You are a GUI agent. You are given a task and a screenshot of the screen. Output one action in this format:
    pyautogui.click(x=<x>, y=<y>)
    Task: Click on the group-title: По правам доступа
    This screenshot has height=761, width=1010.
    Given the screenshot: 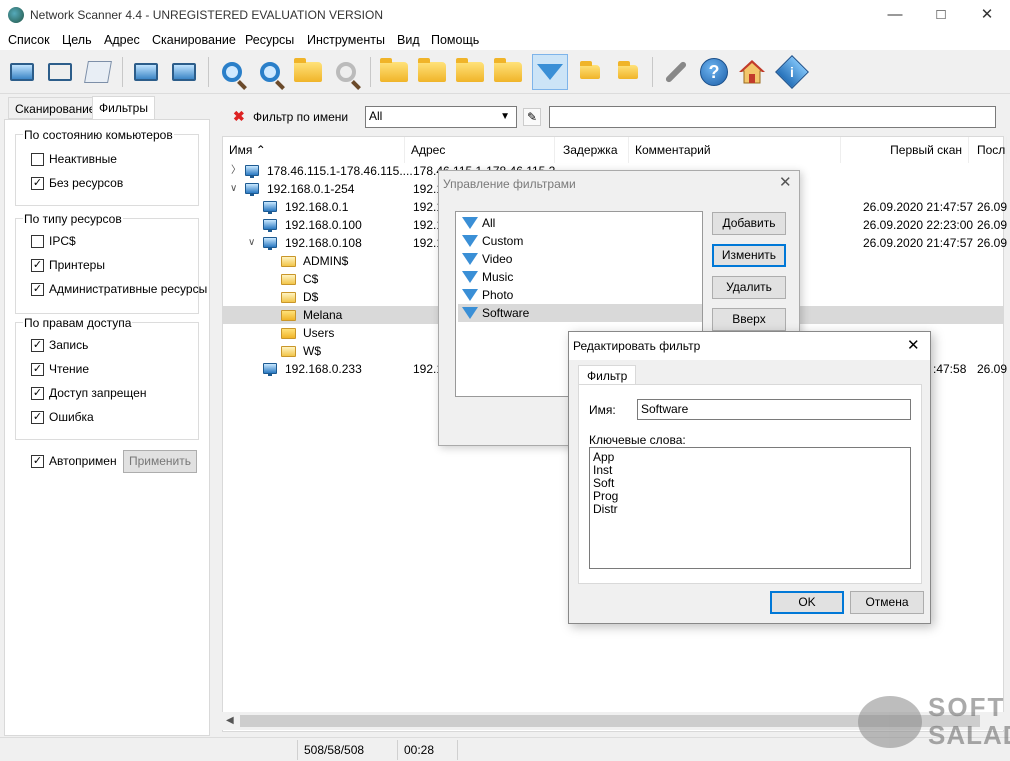 What is the action you would take?
    pyautogui.click(x=78, y=323)
    